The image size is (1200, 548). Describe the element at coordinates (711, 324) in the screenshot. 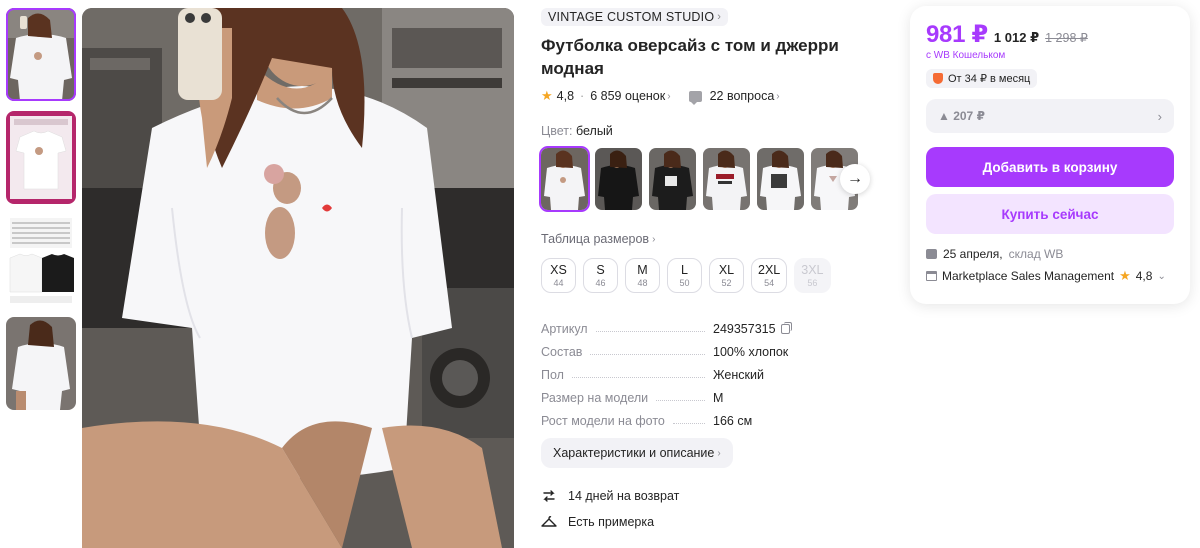

I see `spec-row-article: Артикул 249357315` at that location.